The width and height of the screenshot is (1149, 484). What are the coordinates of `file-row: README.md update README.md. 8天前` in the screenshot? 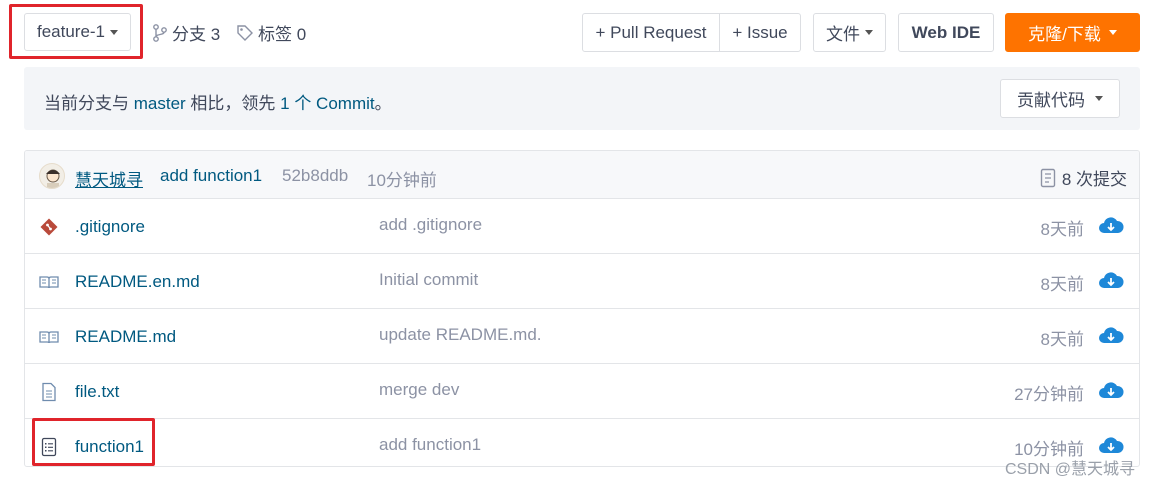 It's located at (582, 336).